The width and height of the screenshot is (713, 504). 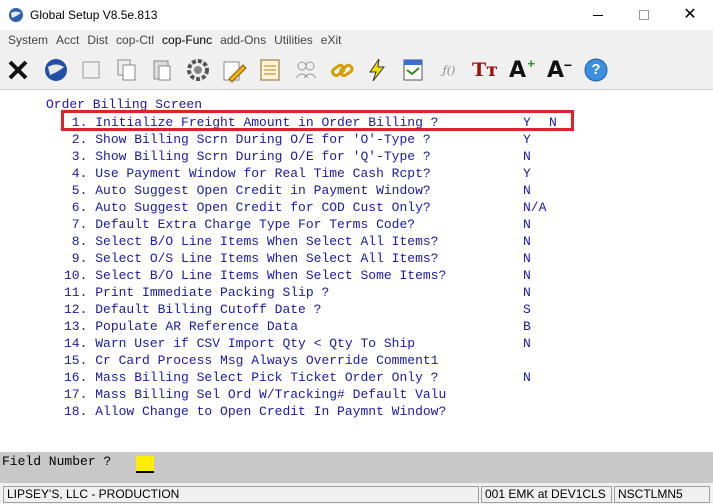 I want to click on font-increase-icon: A +, so click(x=522, y=69).